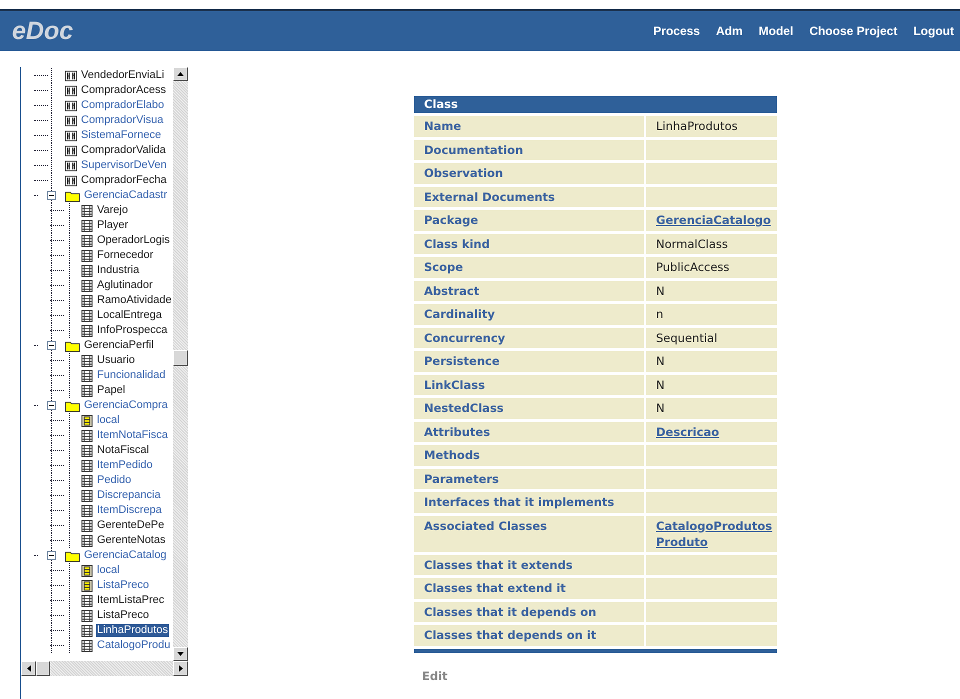 Image resolution: width=960 pixels, height=699 pixels. Describe the element at coordinates (711, 431) in the screenshot. I see `value-link: Descricao` at that location.